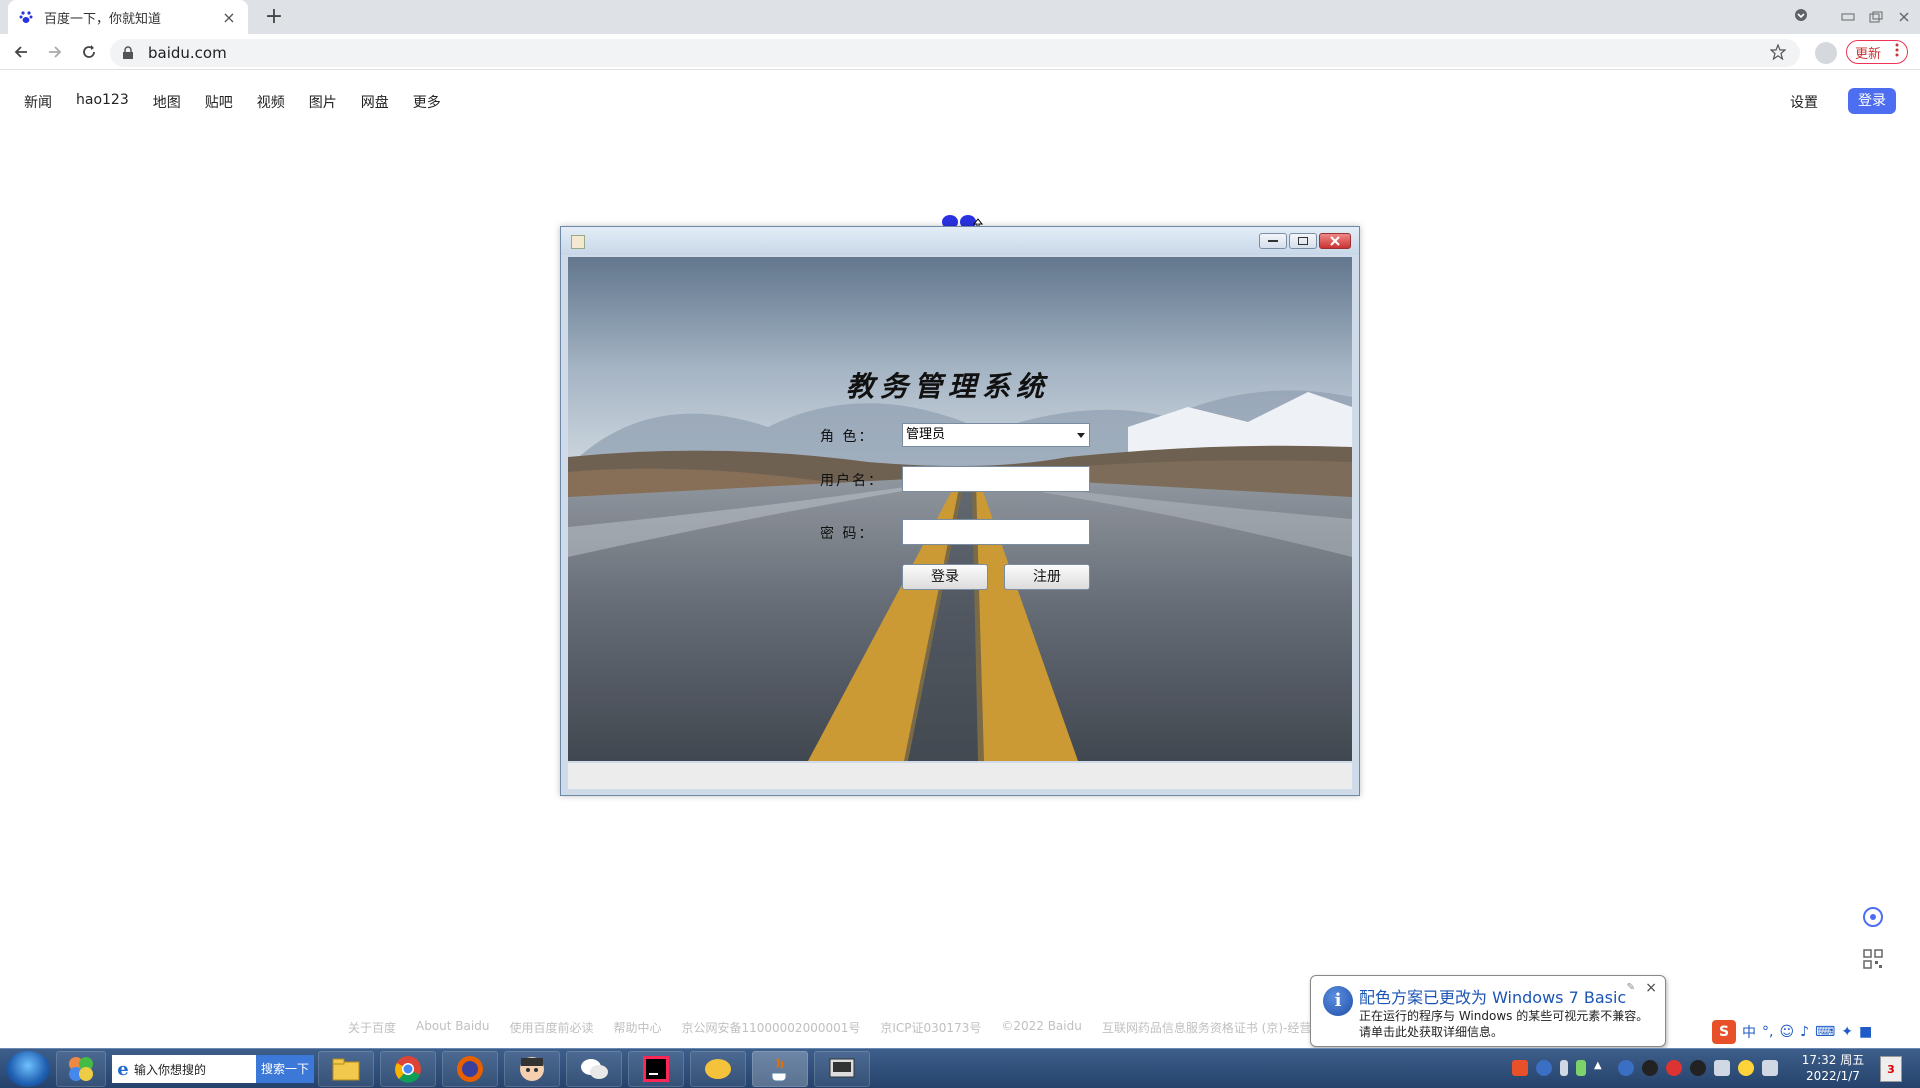 This screenshot has height=1088, width=1920. What do you see at coordinates (1335, 241) in the screenshot?
I see `java-close-icon` at bounding box center [1335, 241].